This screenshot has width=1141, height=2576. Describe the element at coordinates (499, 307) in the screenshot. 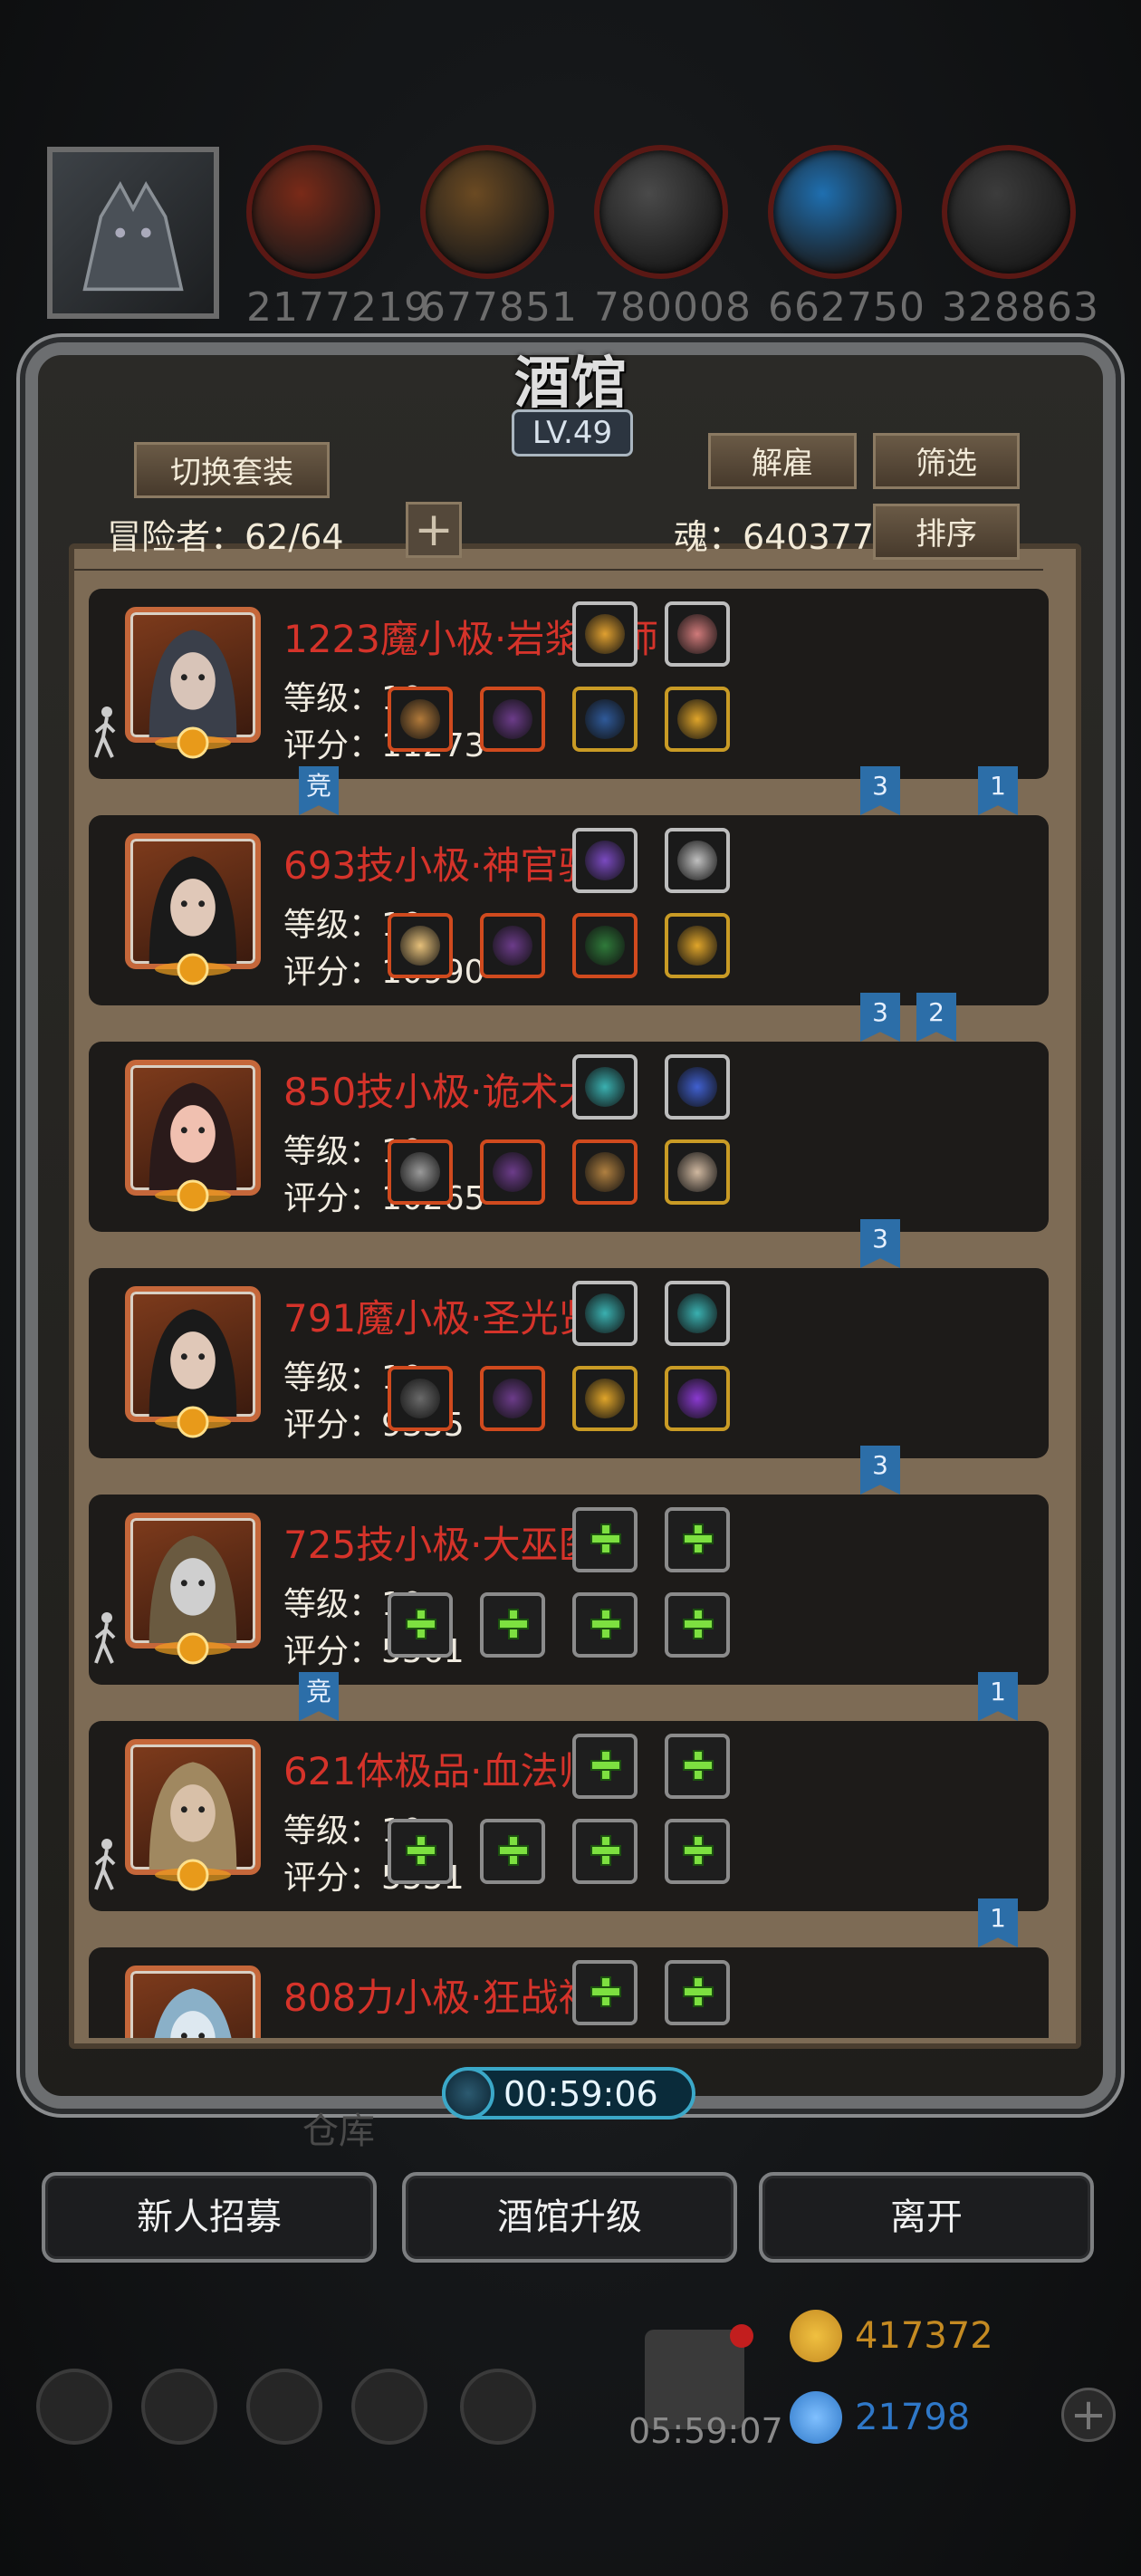

I see `resource-value: 677851` at that location.